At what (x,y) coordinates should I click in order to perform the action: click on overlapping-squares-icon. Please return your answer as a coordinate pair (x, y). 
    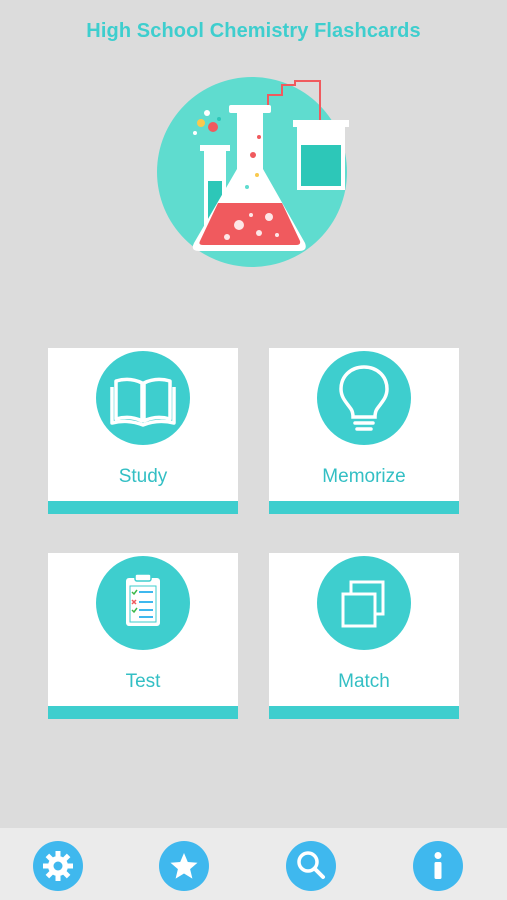
    Looking at the image, I should click on (363, 604).